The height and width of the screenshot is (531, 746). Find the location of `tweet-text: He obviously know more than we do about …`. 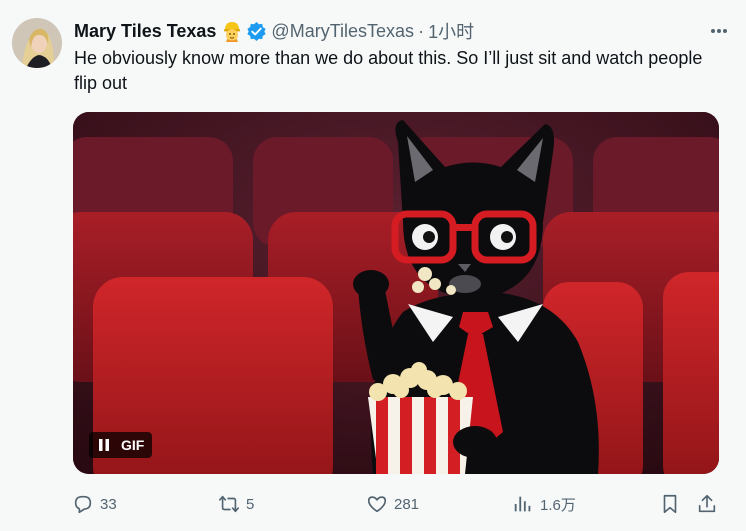

tweet-text: He obviously know more than we do about … is located at coordinates (388, 70).